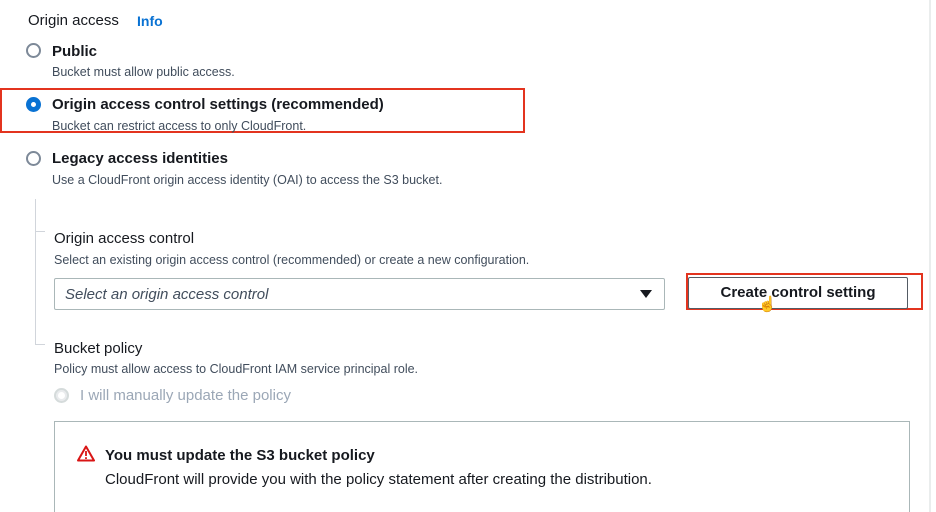 This screenshot has height=512, width=936. Describe the element at coordinates (33, 50) in the screenshot. I see `radio-public` at that location.